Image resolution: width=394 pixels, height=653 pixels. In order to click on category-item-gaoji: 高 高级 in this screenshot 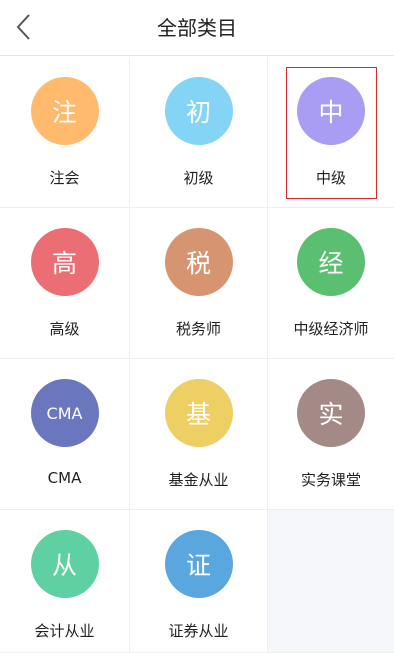, I will do `click(65, 283)`.